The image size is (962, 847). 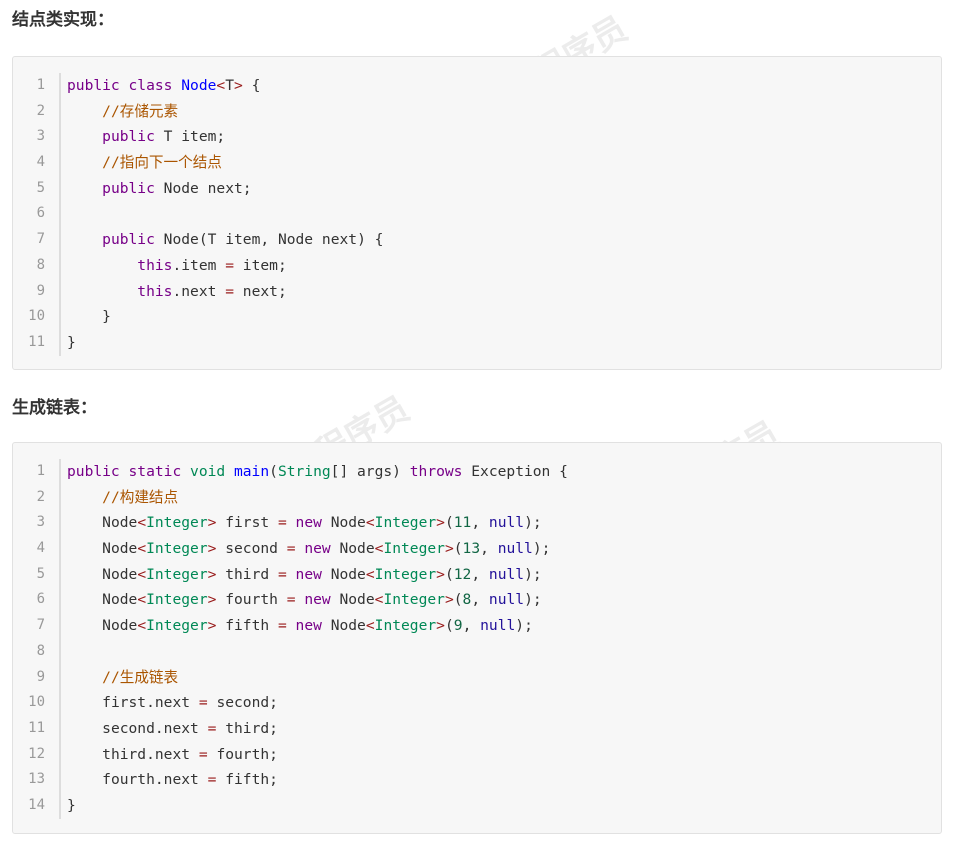 What do you see at coordinates (225, 240) in the screenshot?
I see `code-line: public Node(T item, Node next) {` at bounding box center [225, 240].